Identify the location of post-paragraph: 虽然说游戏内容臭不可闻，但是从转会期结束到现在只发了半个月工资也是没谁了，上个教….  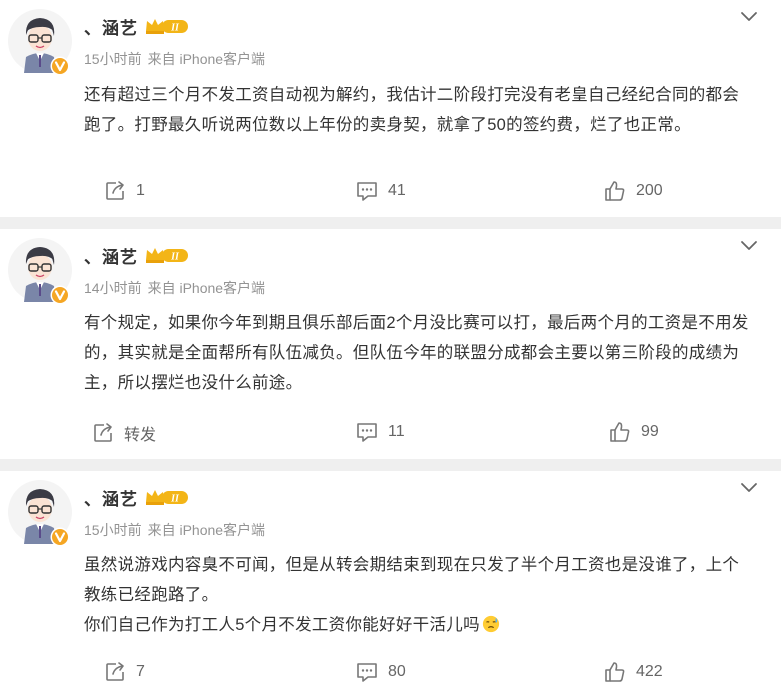
(412, 580).